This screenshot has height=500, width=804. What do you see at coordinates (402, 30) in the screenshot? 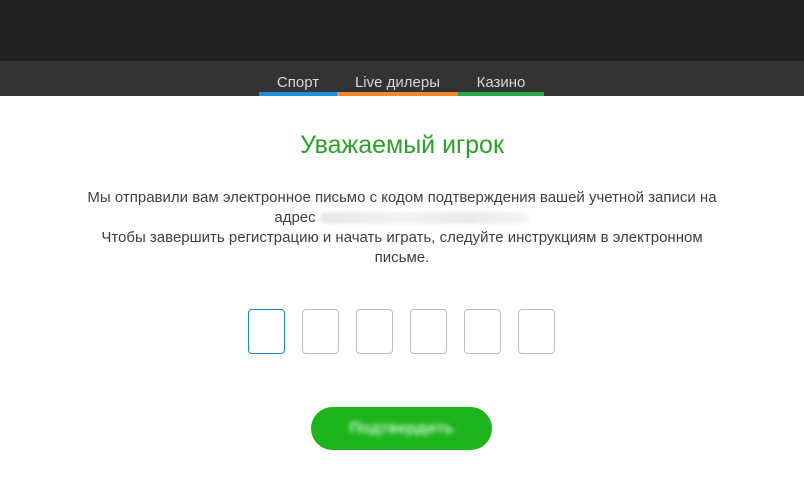
I see `top-bar` at bounding box center [402, 30].